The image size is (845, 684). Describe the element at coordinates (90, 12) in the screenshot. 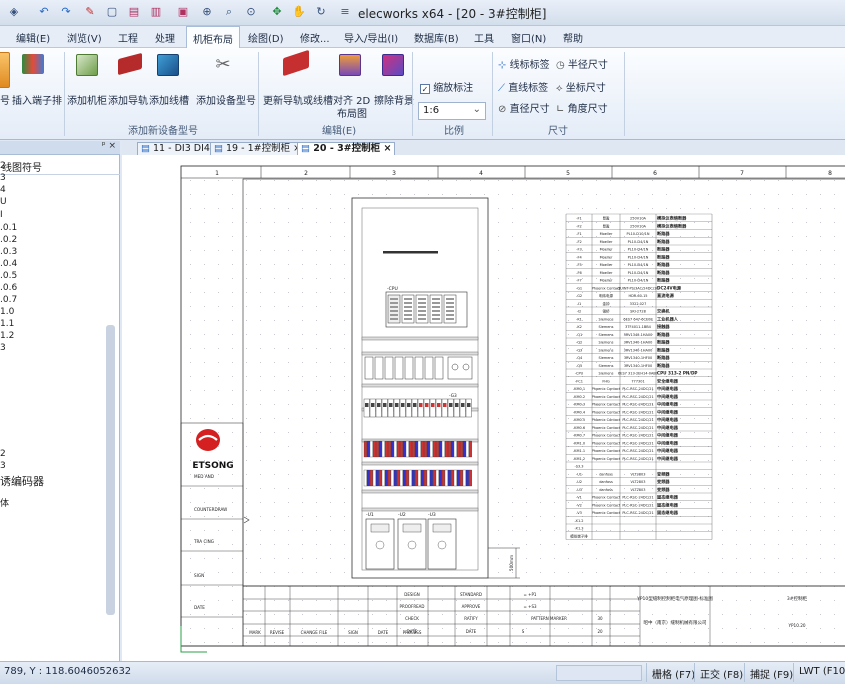

I see `draw-line-icon: ✎` at that location.